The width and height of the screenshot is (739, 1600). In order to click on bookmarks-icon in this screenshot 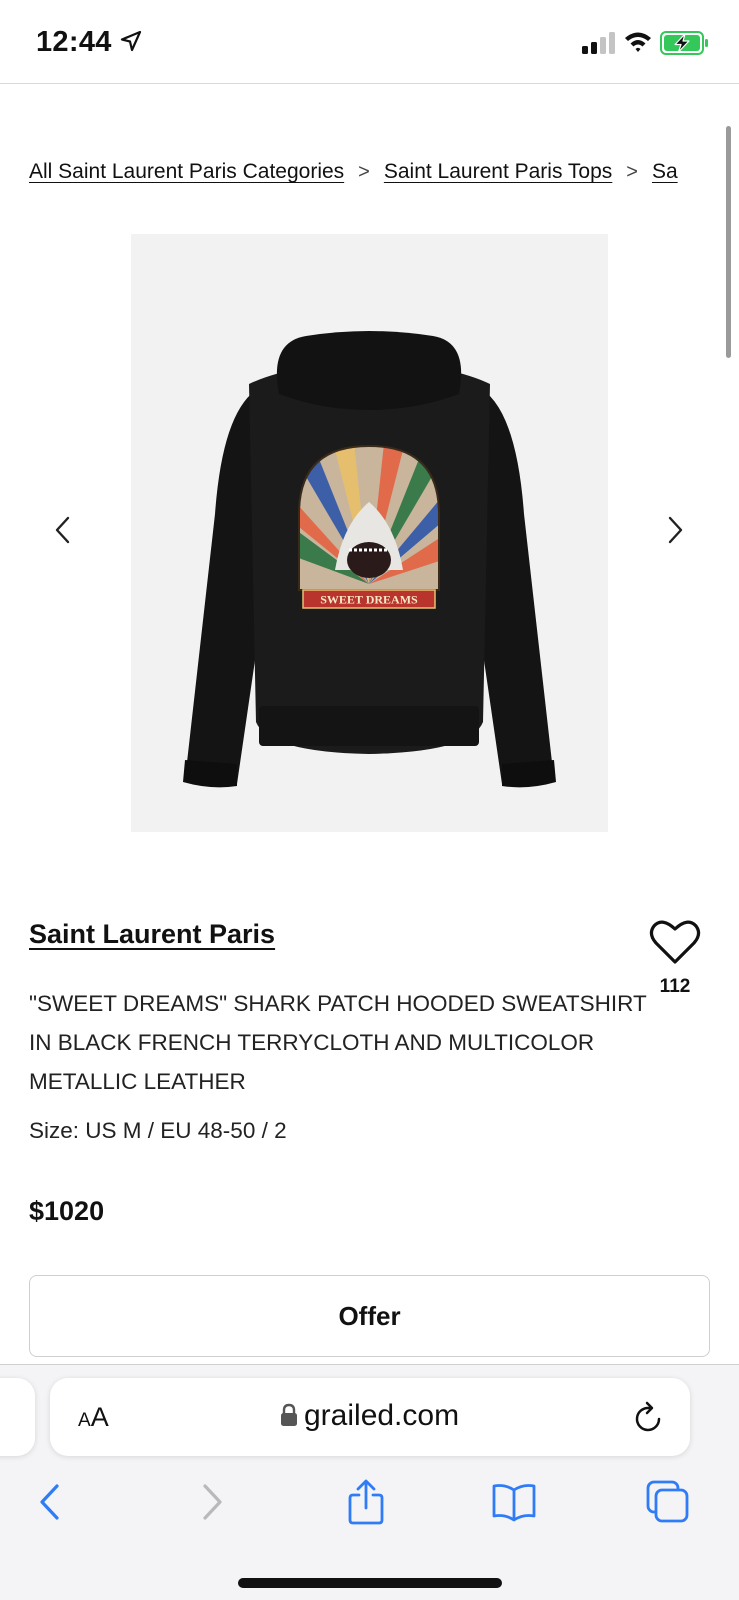, I will do `click(514, 1503)`.